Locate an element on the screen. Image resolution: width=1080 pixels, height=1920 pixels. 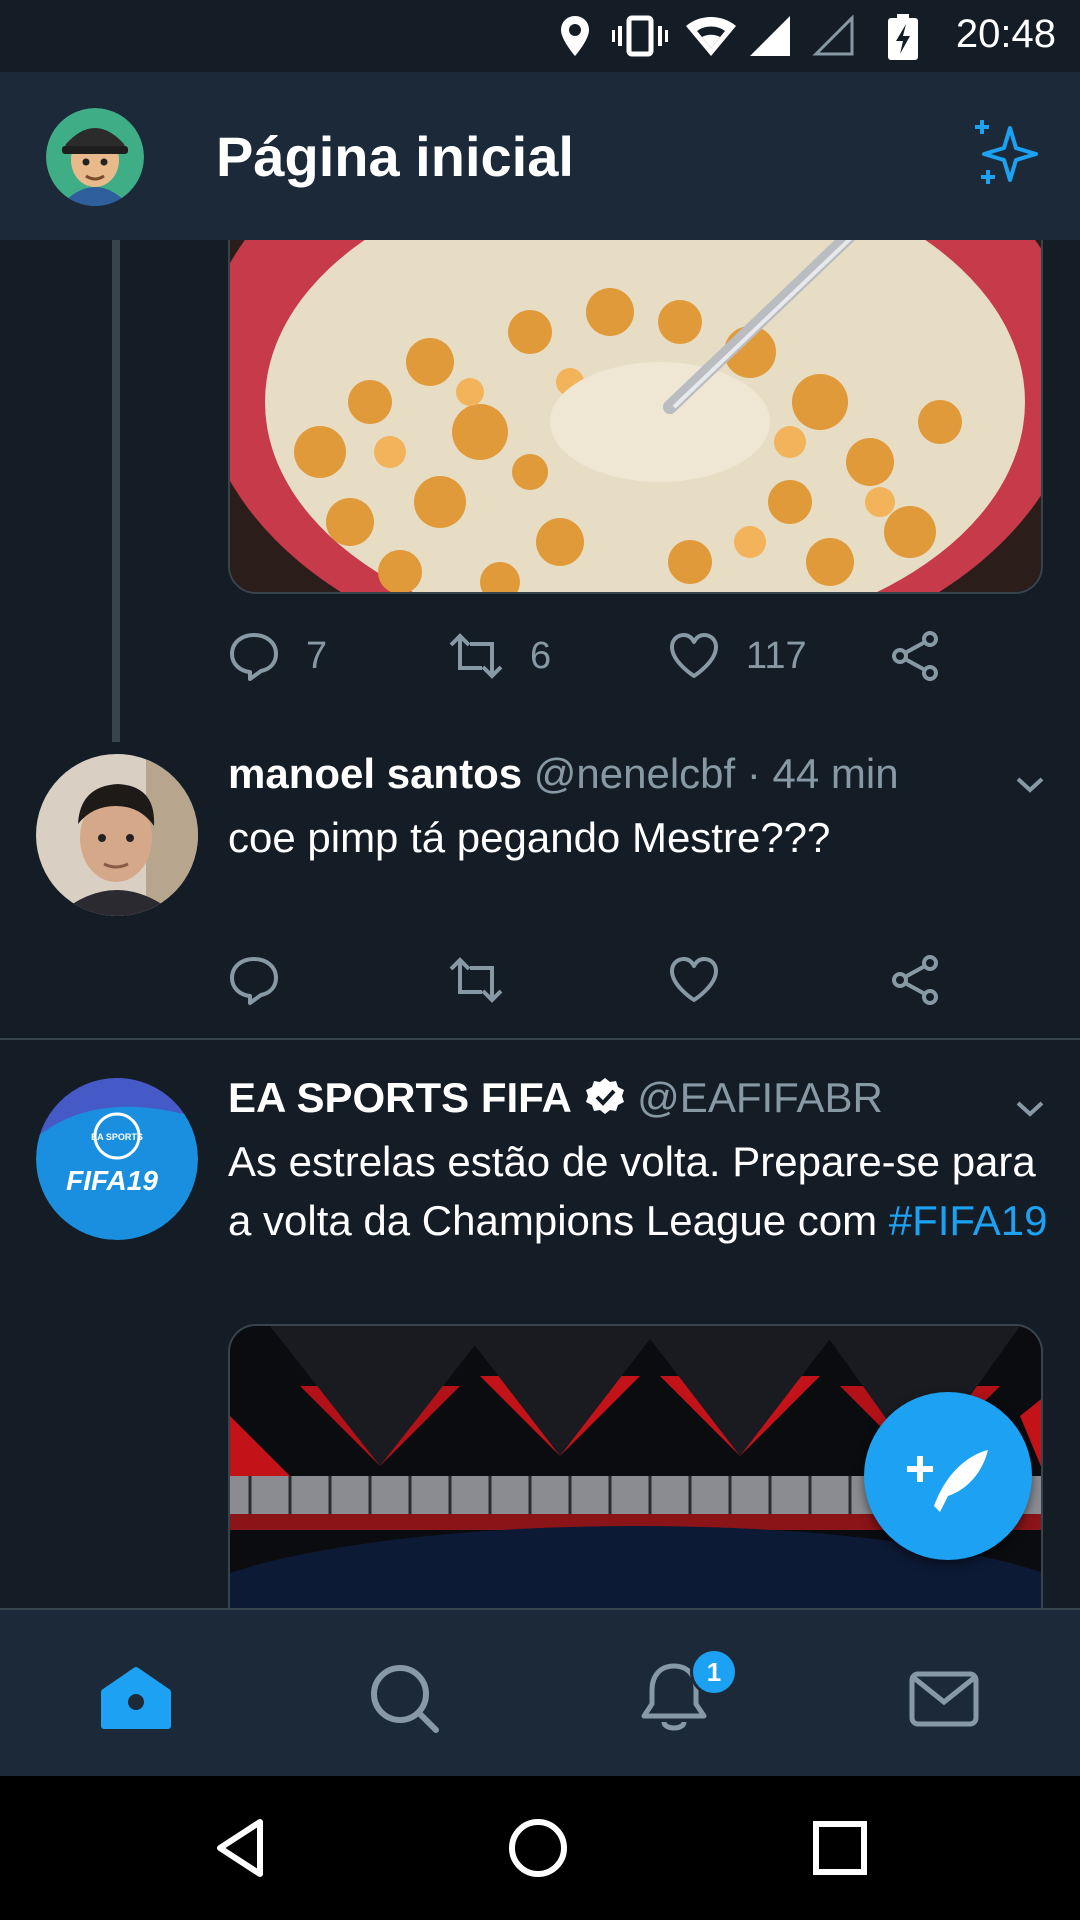
fifa-logo-ea: EA SPORTS is located at coordinates (117, 1137).